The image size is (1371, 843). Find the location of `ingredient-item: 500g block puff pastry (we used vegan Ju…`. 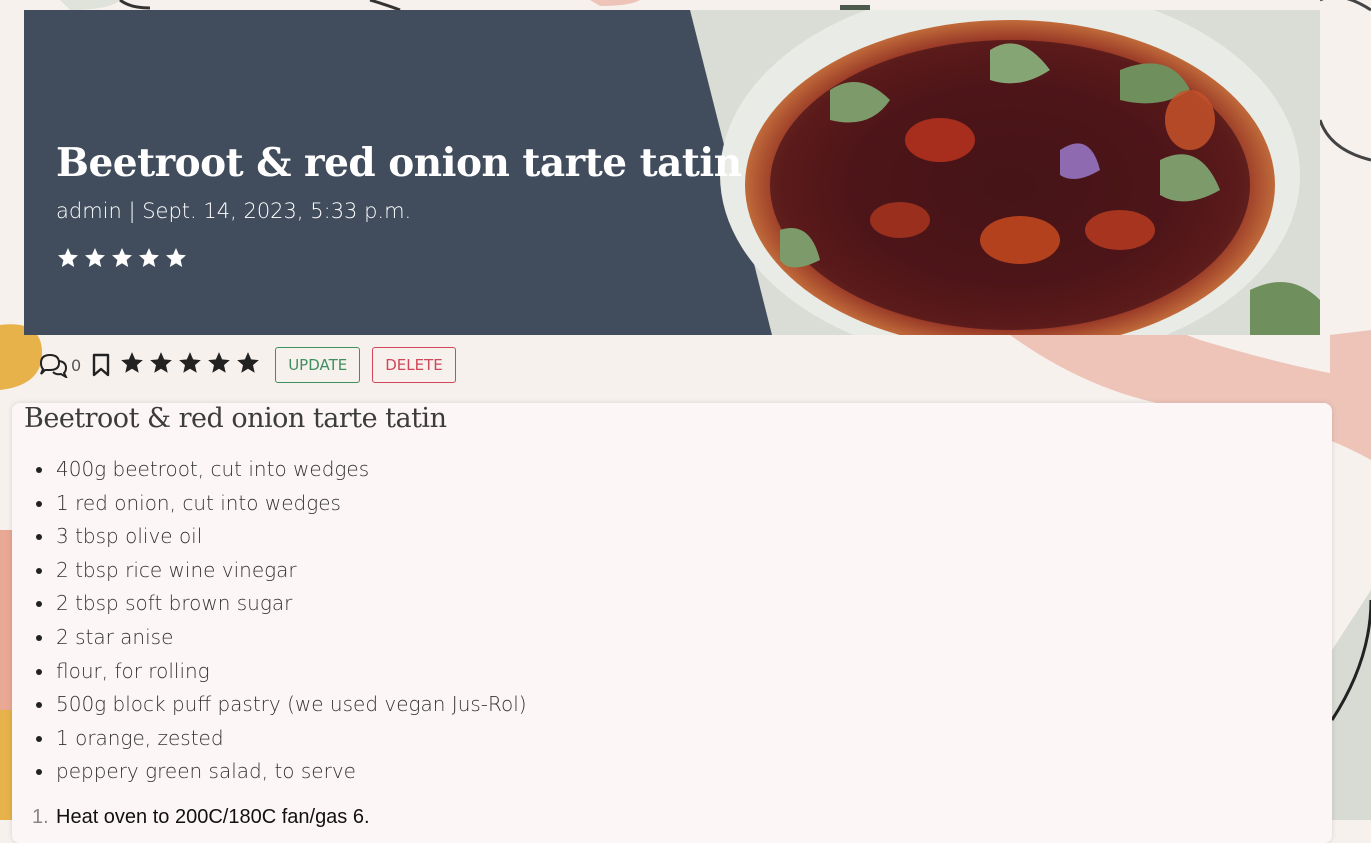

ingredient-item: 500g block puff pastry (we used vegan Ju… is located at coordinates (281, 705).